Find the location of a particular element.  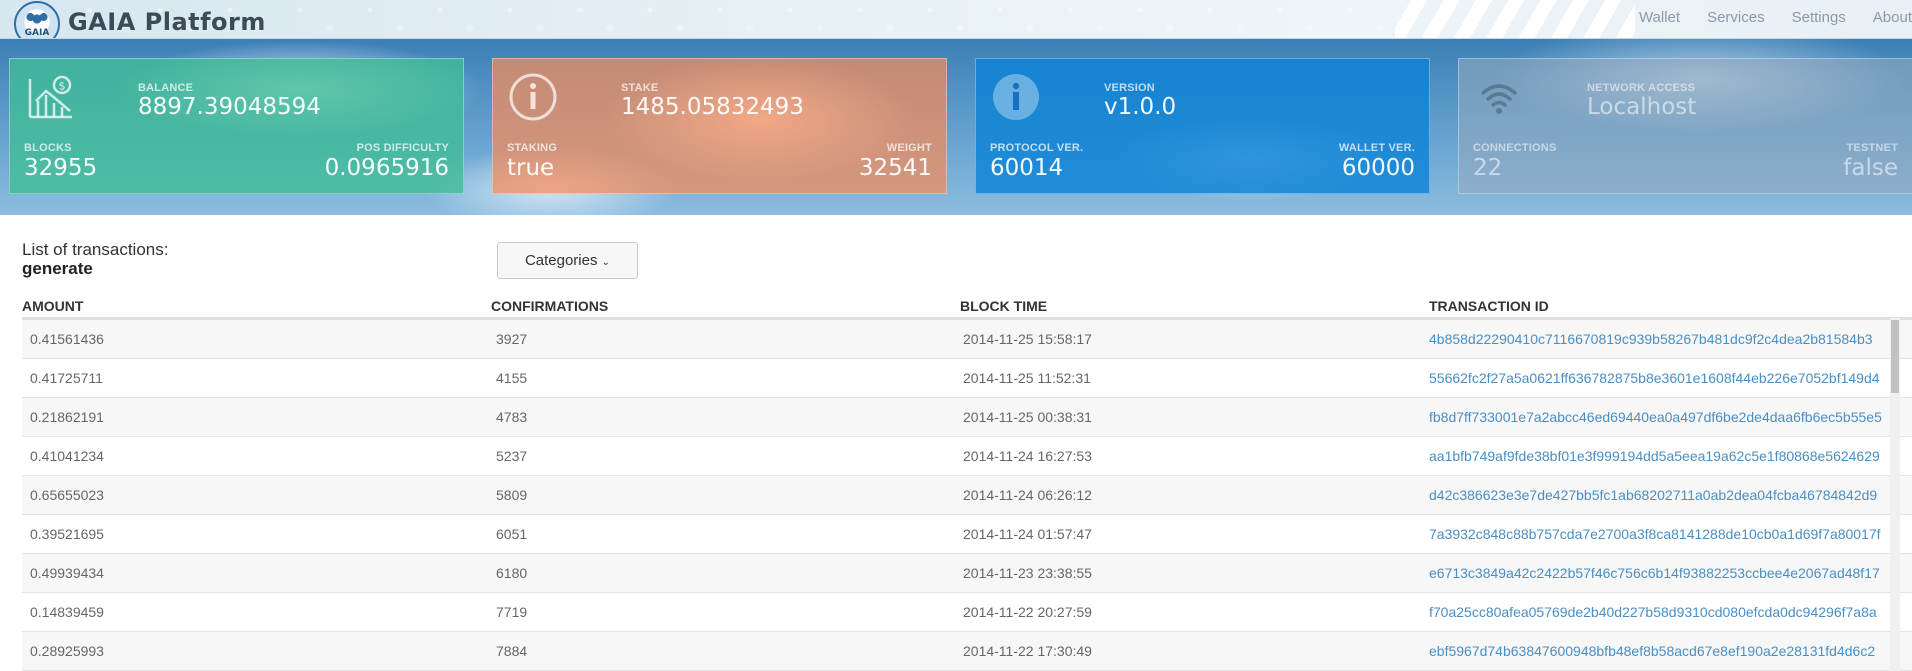

block-time-cell: 2014-11-24 06:26:12 is located at coordinates (1027, 495).